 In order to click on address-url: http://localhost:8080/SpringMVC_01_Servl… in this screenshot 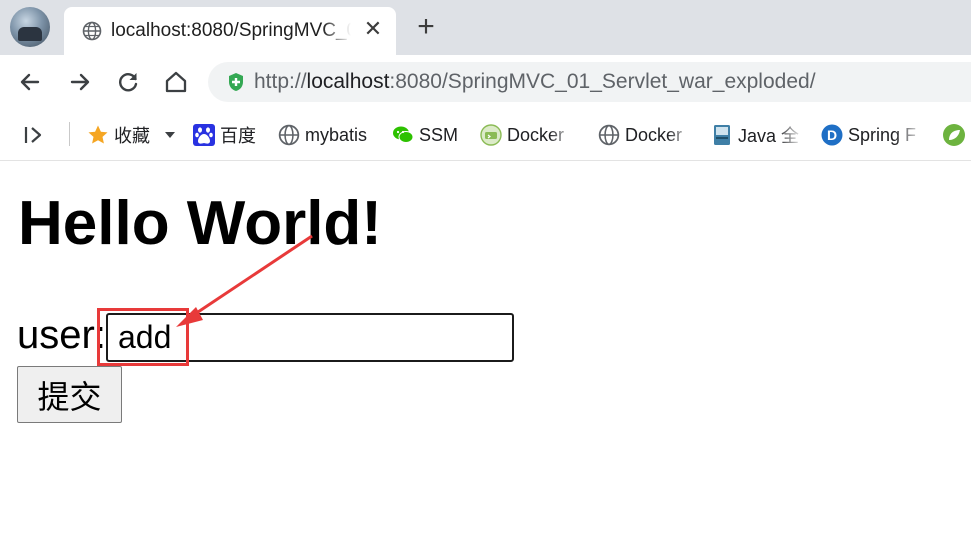, I will do `click(535, 82)`.